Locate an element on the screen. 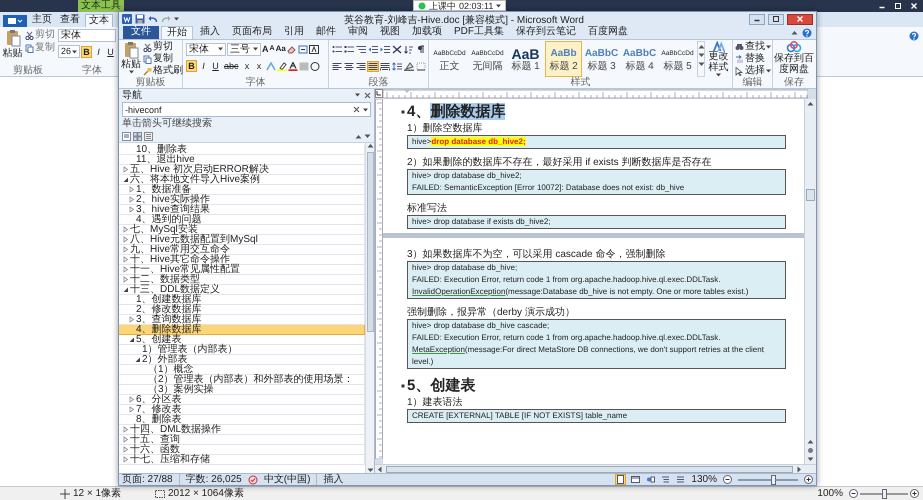  sort-icon is located at coordinates (409, 49).